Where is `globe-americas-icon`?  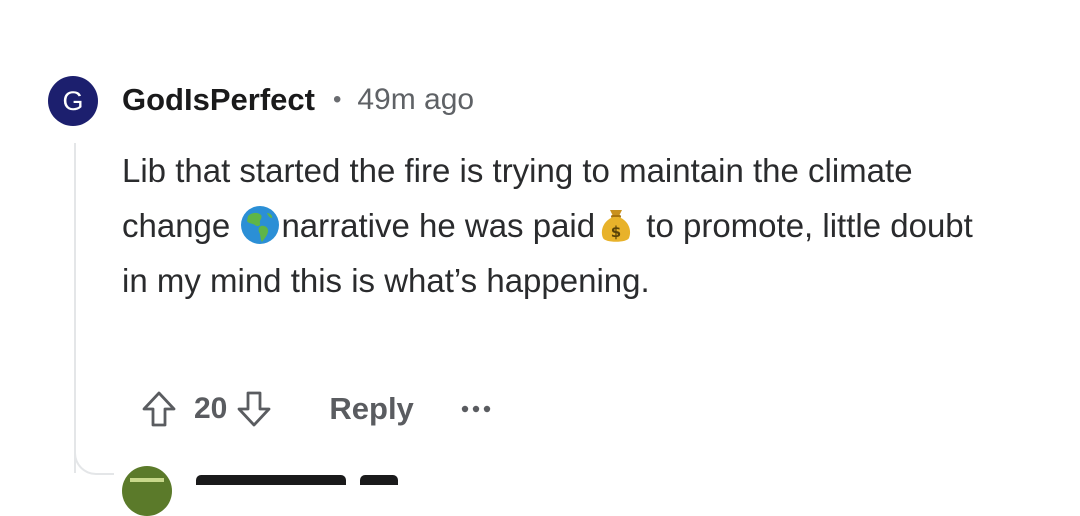 globe-americas-icon is located at coordinates (260, 225).